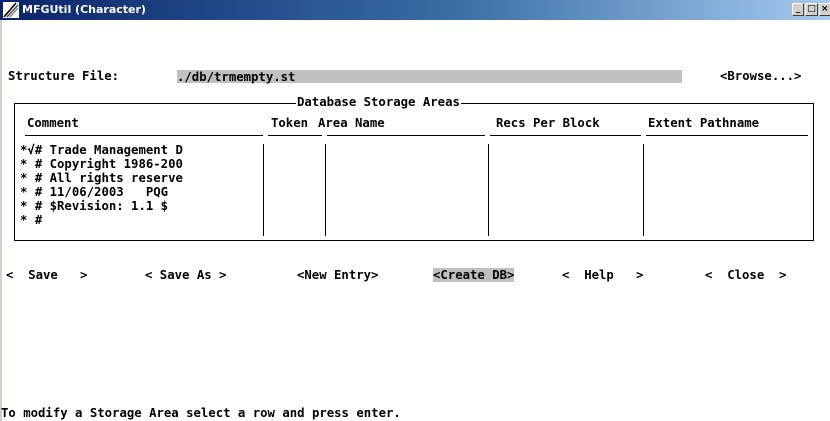 This screenshot has height=421, width=830. What do you see at coordinates (727, 135) in the screenshot?
I see `header-underline-extent` at bounding box center [727, 135].